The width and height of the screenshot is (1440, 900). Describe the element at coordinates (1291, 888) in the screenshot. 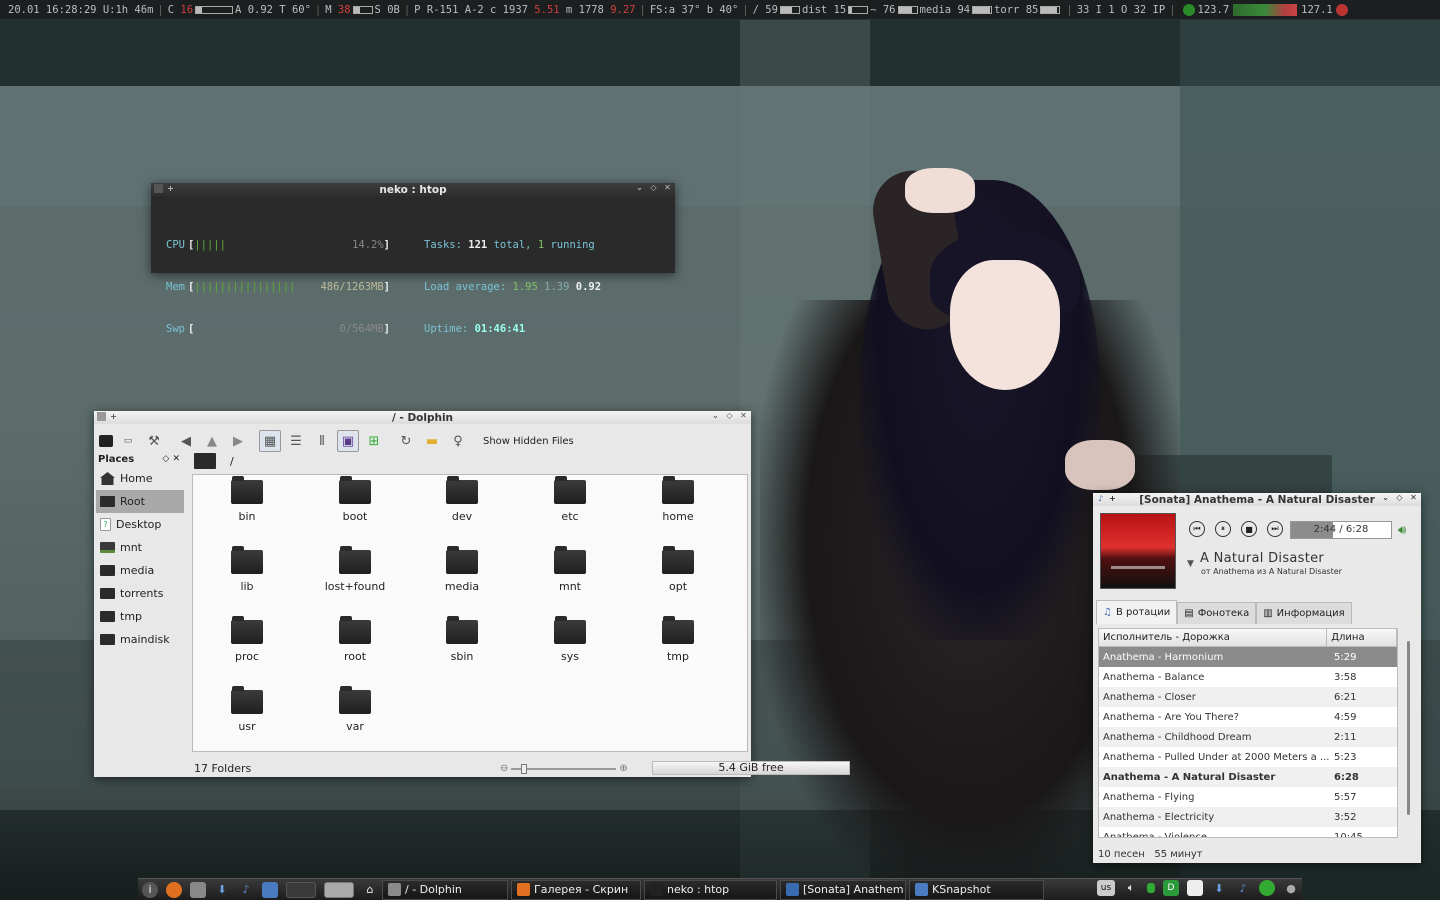

I see `microphone-icon: ●` at that location.